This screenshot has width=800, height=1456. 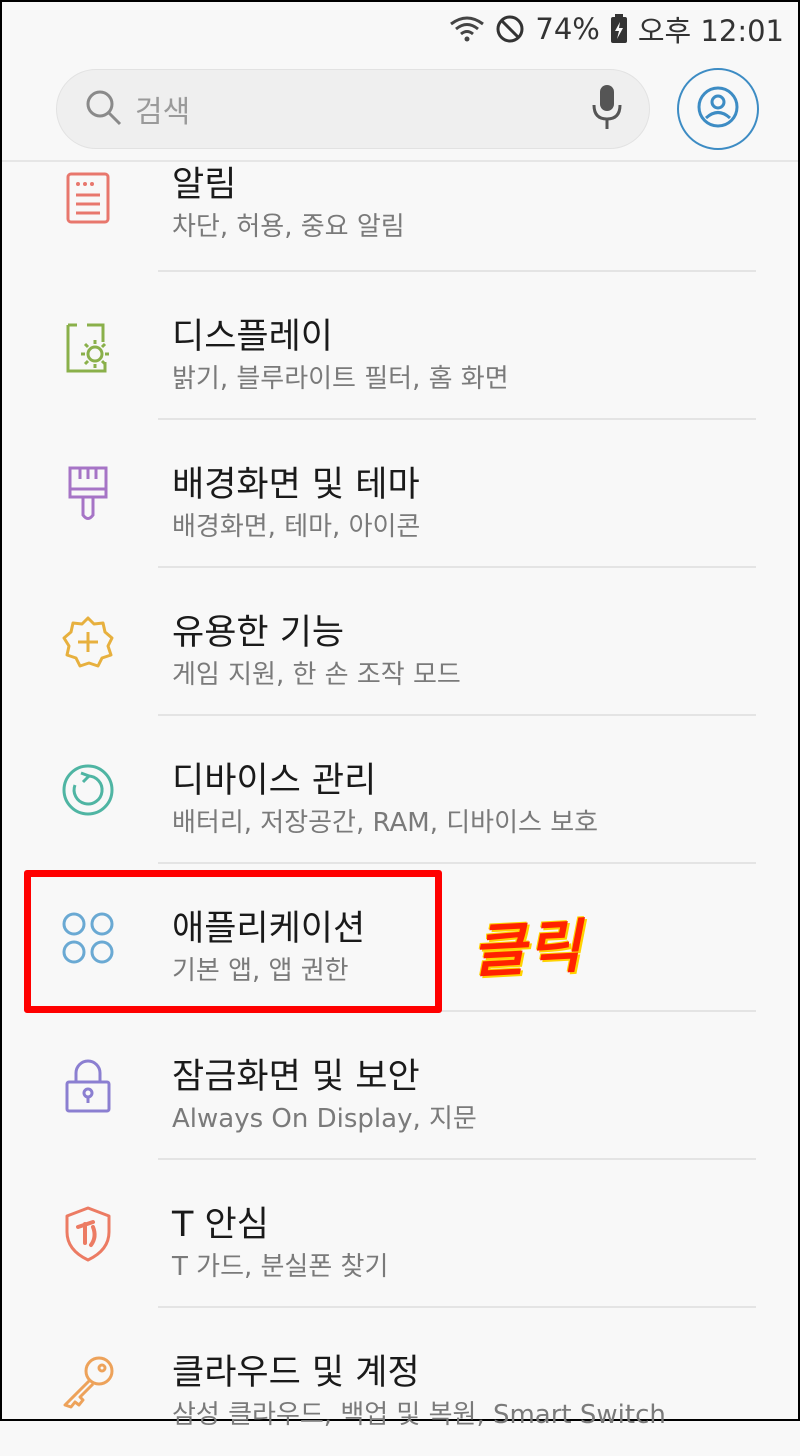 What do you see at coordinates (400, 1234) in the screenshot?
I see `settings-item-t-safety: T 안심 T 가드, 분실폰 찾기` at bounding box center [400, 1234].